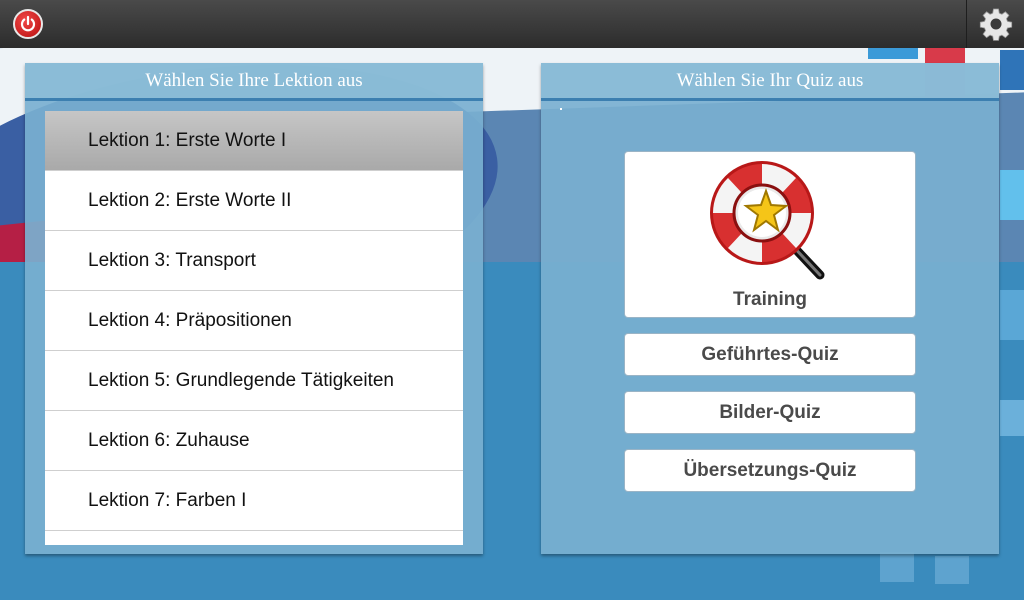  I want to click on quiz-panel-title: Wählen Sie Ihr Quiz aus, so click(770, 82).